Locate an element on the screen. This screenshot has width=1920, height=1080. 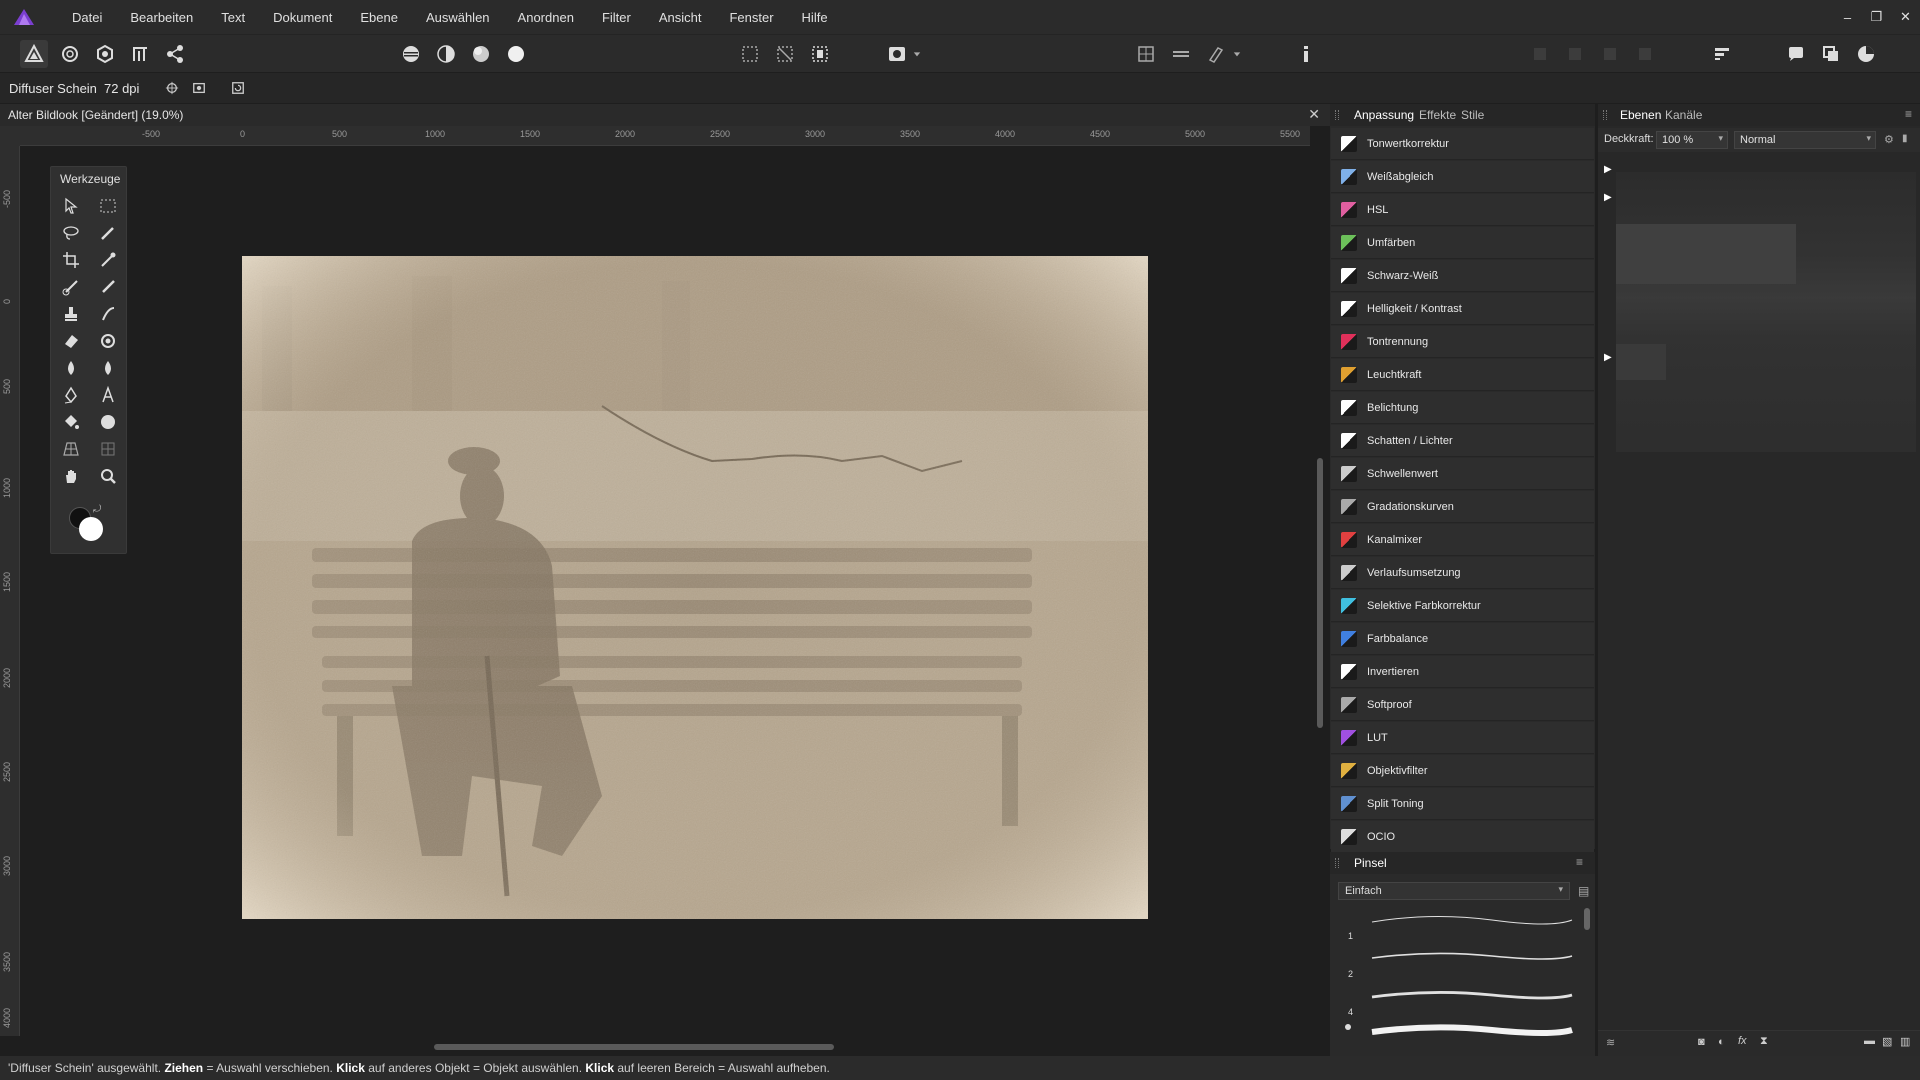
tab-kanaele: Kanäle is located at coordinates (1683, 115).